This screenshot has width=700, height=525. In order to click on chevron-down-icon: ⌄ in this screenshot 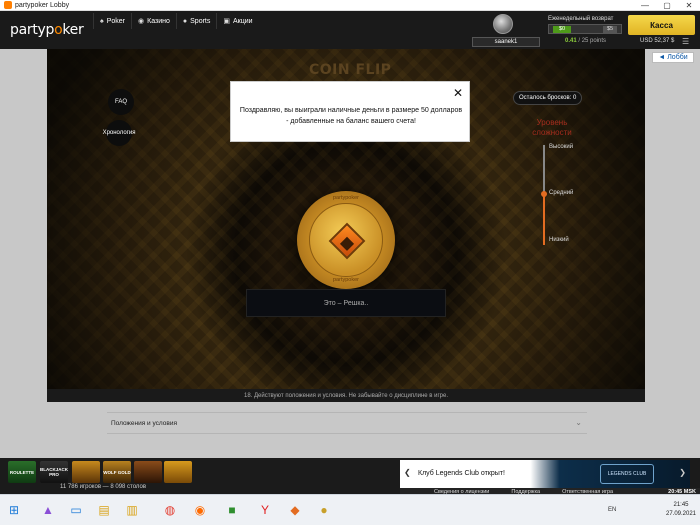, I will do `click(578, 422)`.